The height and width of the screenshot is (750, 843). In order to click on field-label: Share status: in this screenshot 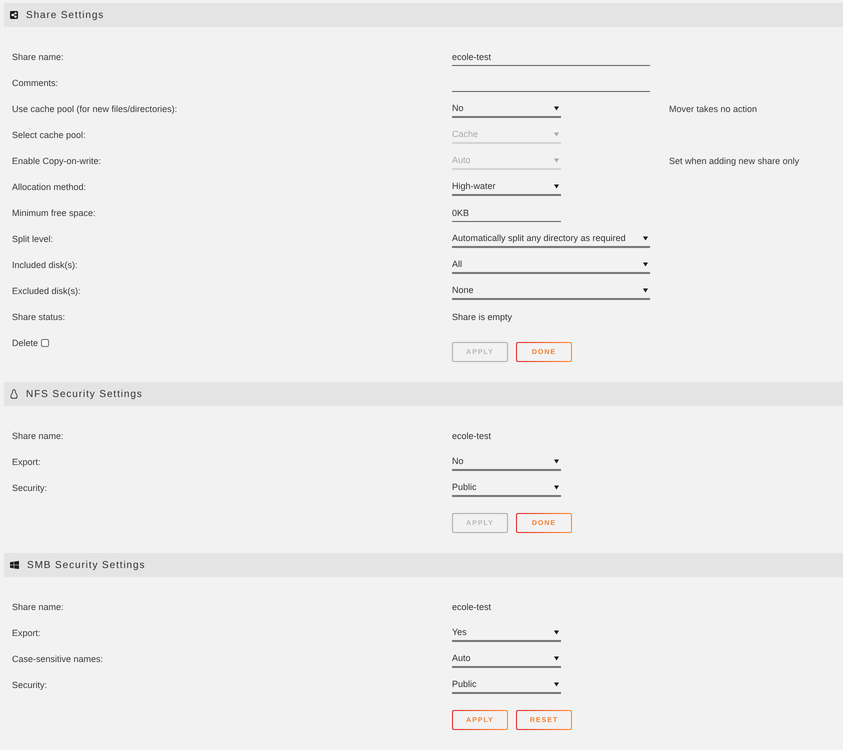, I will do `click(39, 317)`.